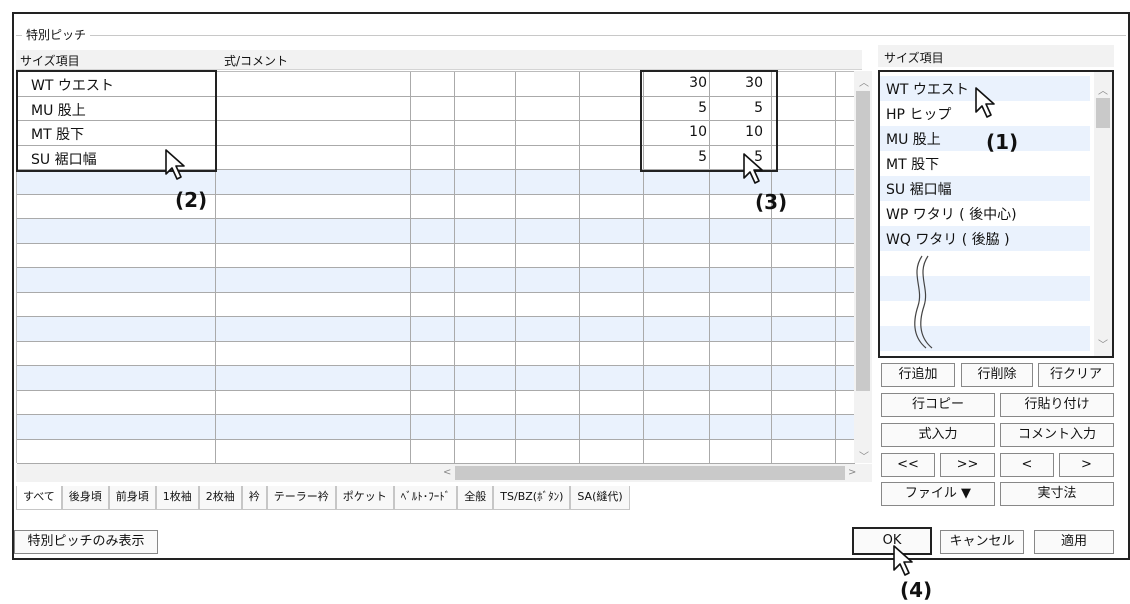 The width and height of the screenshot is (1130, 604). I want to click on size-list-header: サイズ項目, so click(996, 56).